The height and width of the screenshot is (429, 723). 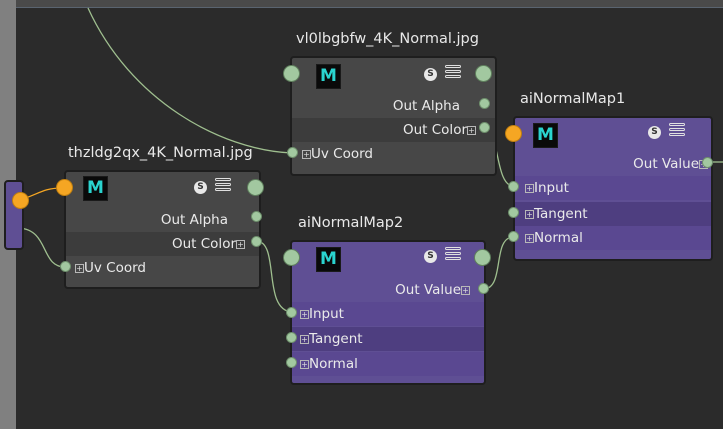 I want to click on normal-map2-in-port, so click(x=291, y=257).